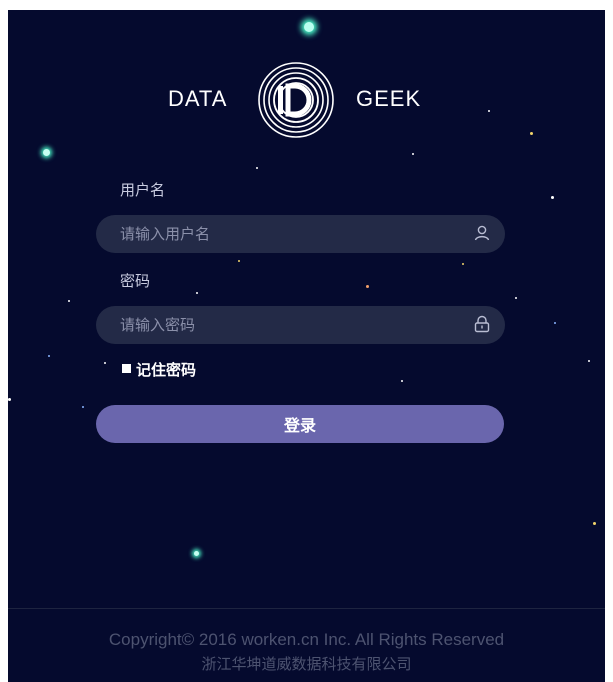 This screenshot has height=682, width=613. What do you see at coordinates (306, 664) in the screenshot?
I see `footer-company-name: 浙江华坤道威数据科技有限公司` at bounding box center [306, 664].